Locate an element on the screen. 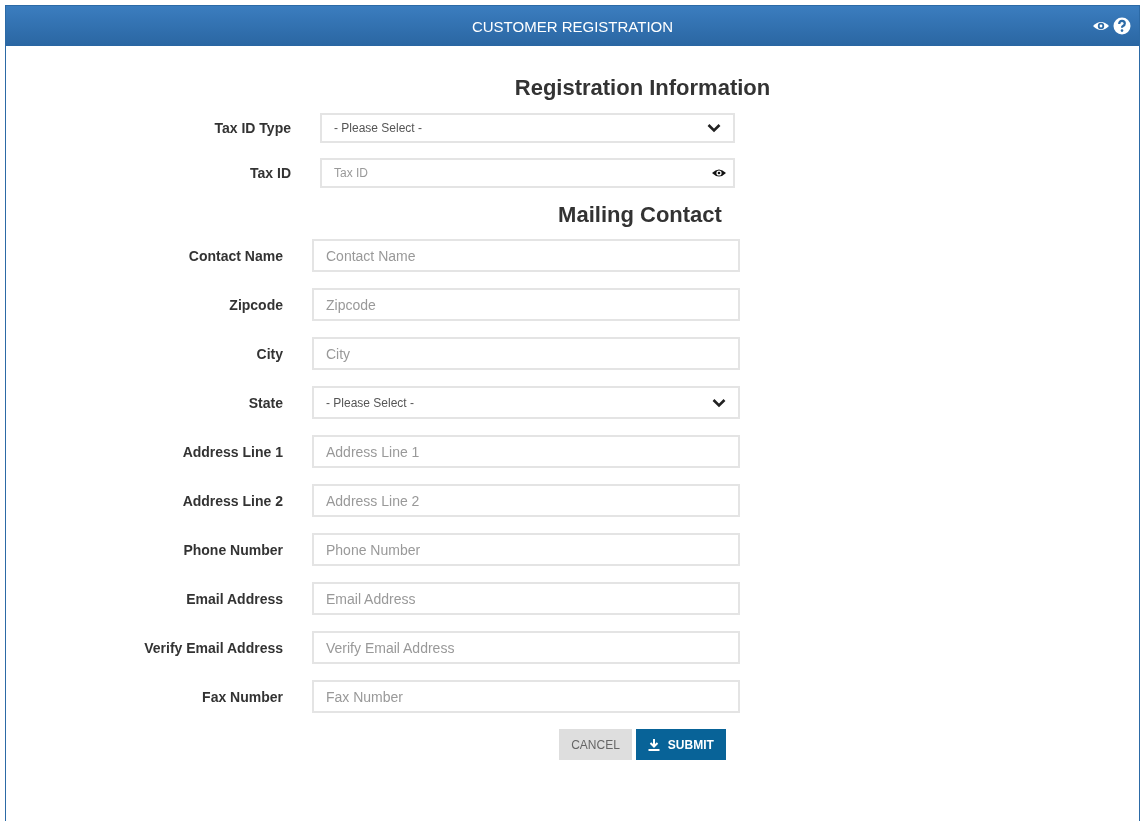 This screenshot has height=826, width=1141. input-field: Zipcode is located at coordinates (526, 304).